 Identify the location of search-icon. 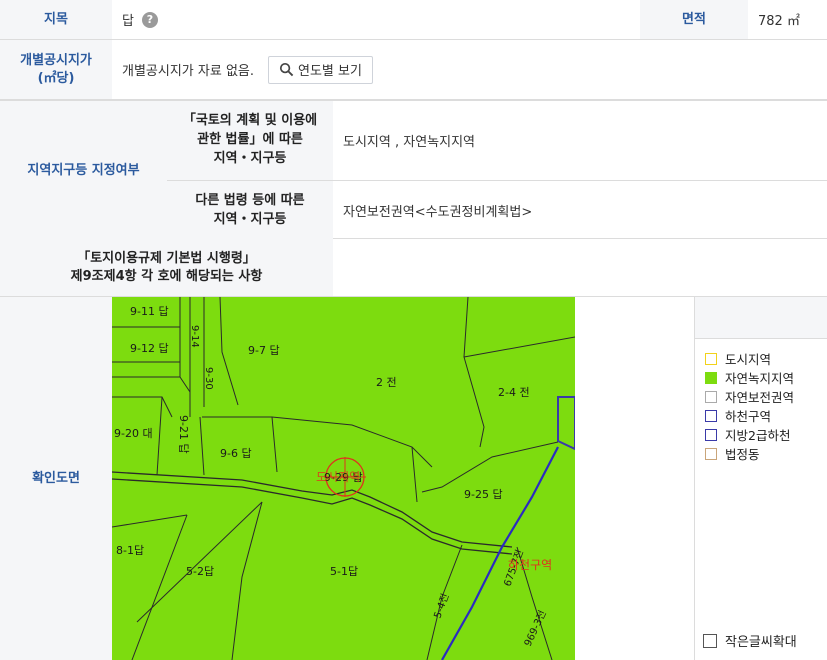
(286, 69).